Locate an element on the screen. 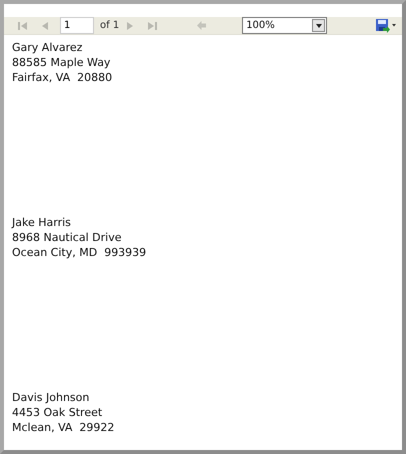 This screenshot has width=406, height=454. previous-page-button is located at coordinates (45, 25).